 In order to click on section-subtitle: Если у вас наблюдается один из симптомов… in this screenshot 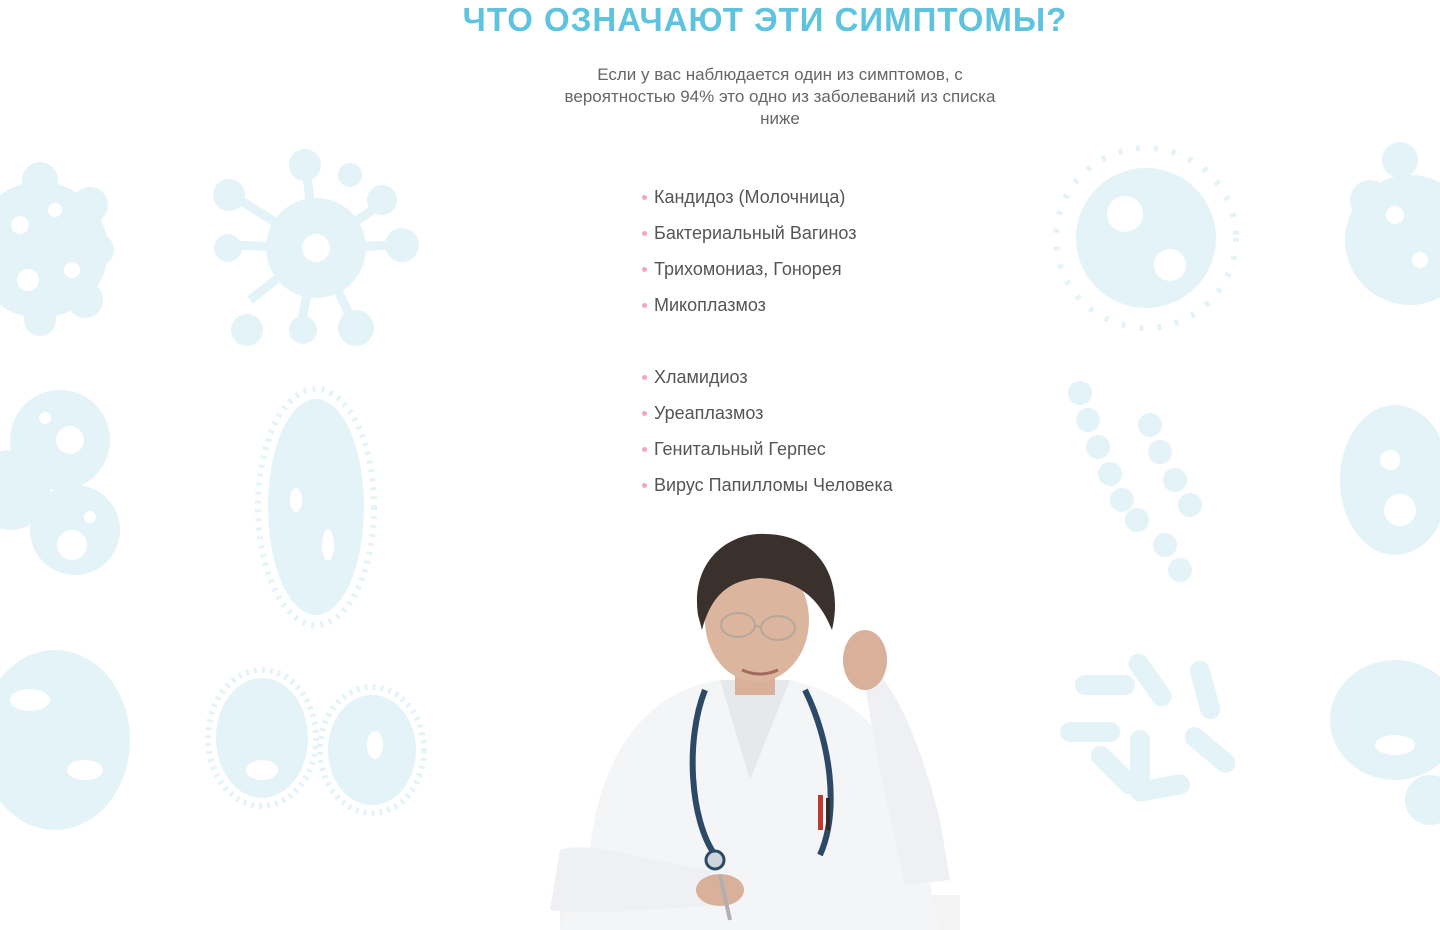, I will do `click(780, 96)`.